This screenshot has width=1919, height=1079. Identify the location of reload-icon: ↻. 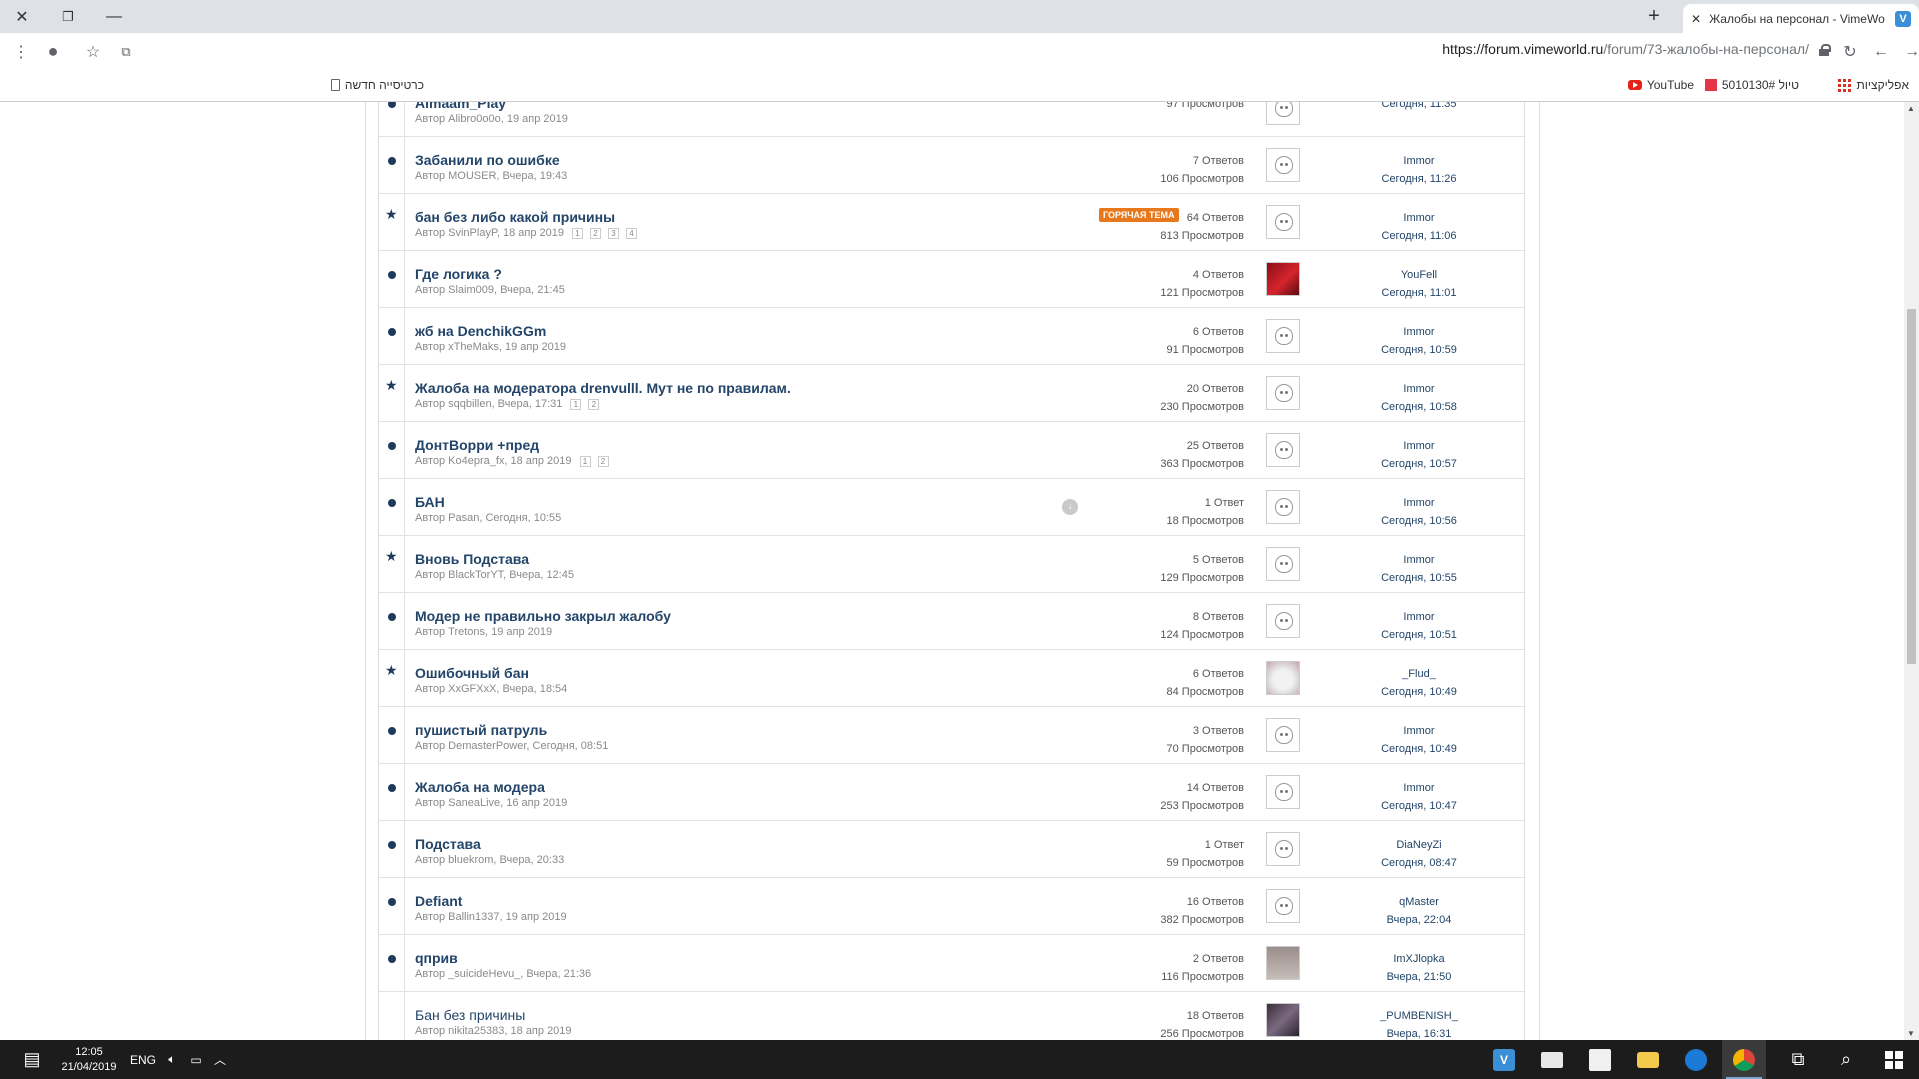
(1850, 51).